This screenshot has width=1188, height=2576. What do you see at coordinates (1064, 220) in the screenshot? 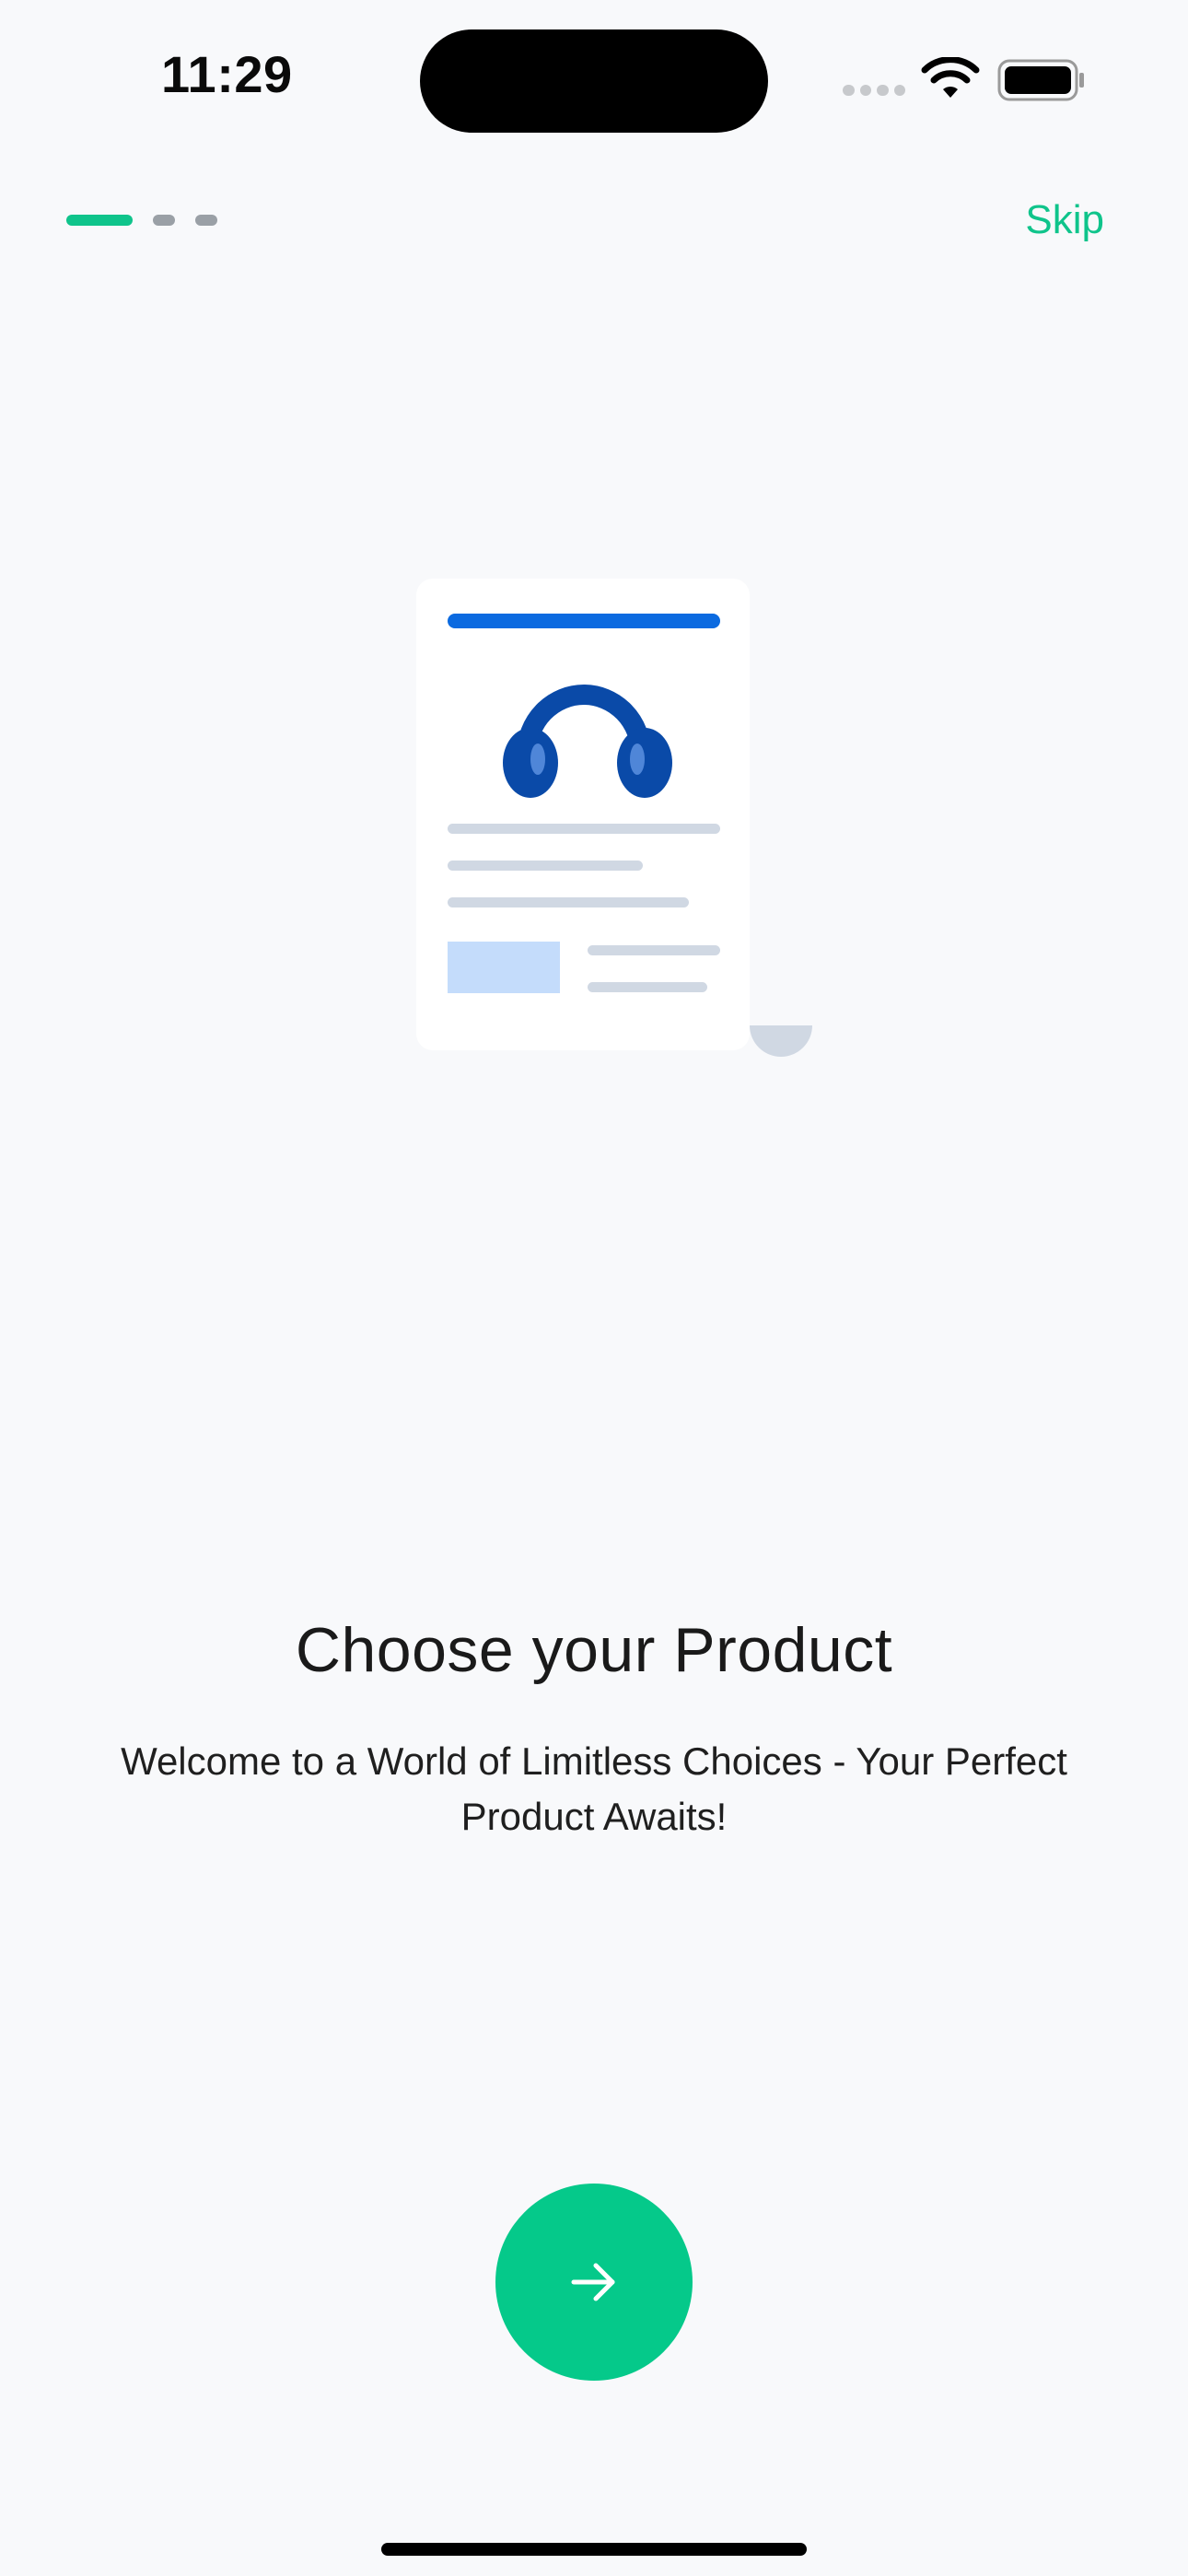
I see `skip-button: Skip` at bounding box center [1064, 220].